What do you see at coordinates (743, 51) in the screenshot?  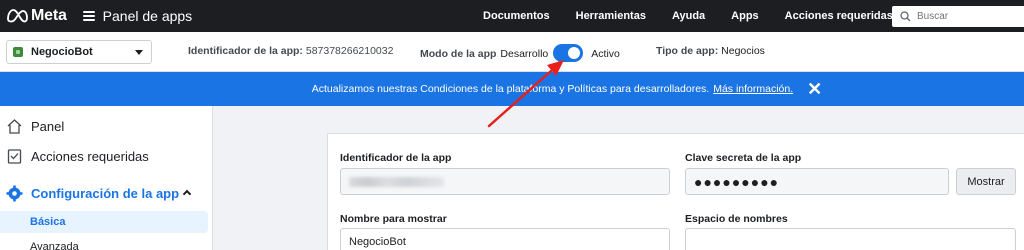 I see `app-type-value: Negocios` at bounding box center [743, 51].